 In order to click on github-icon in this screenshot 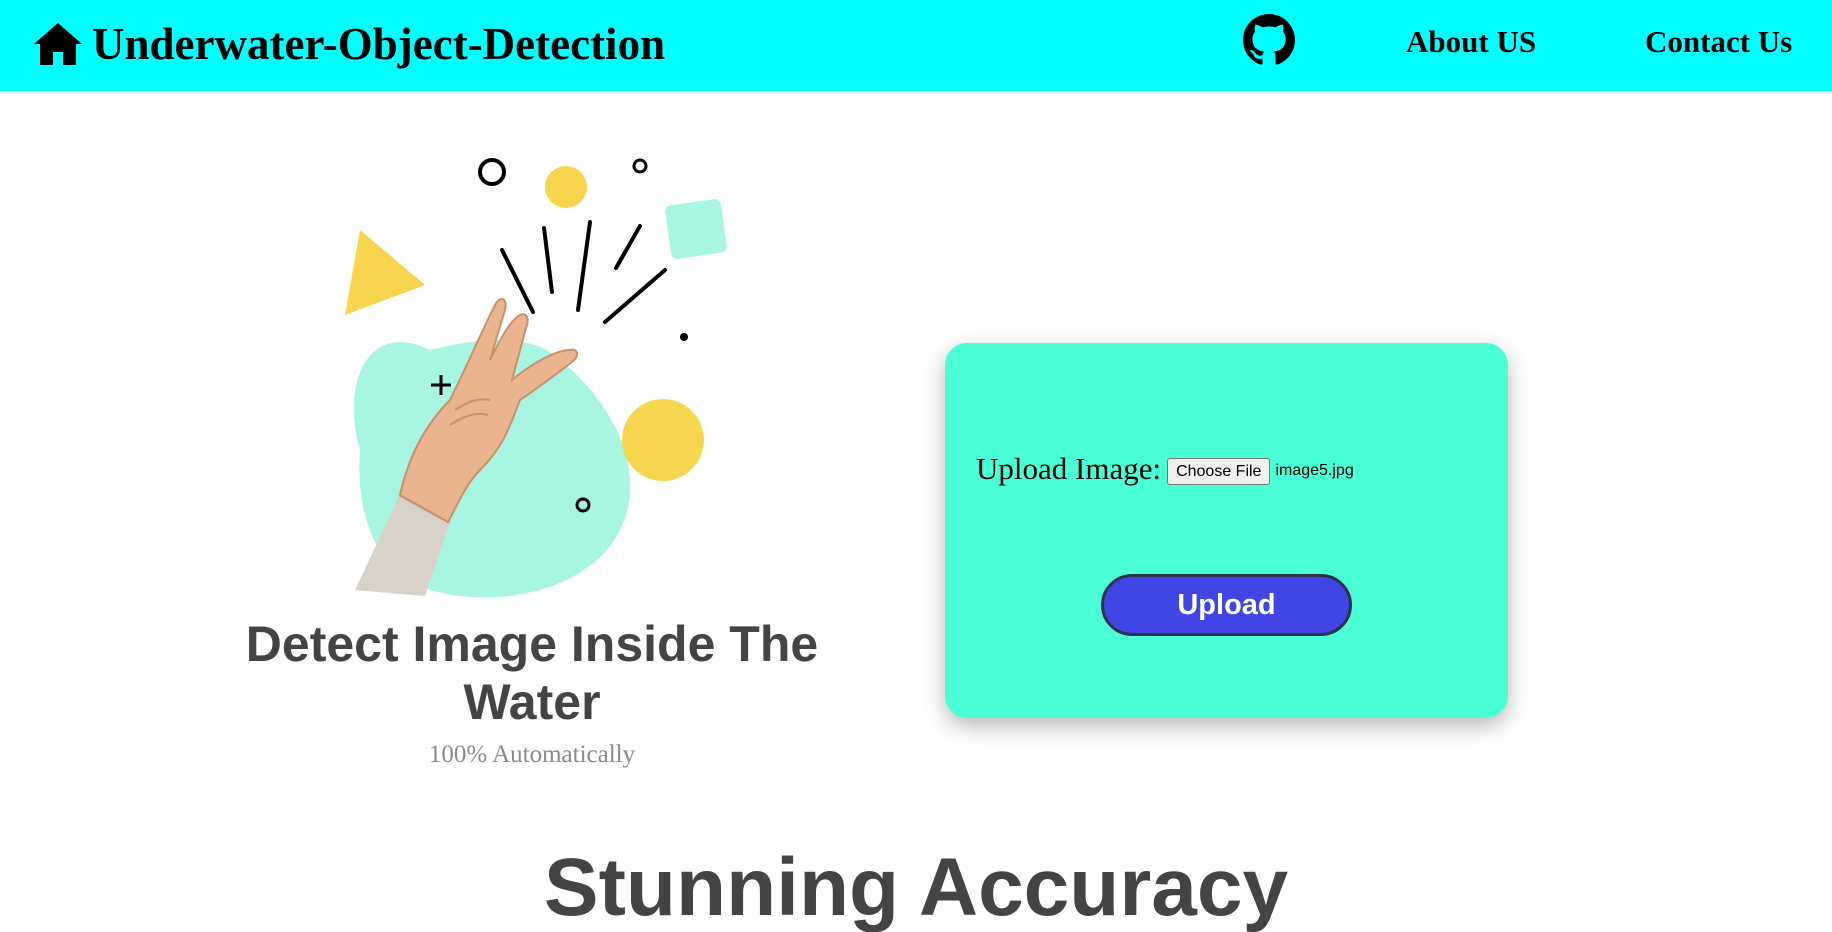, I will do `click(1269, 40)`.